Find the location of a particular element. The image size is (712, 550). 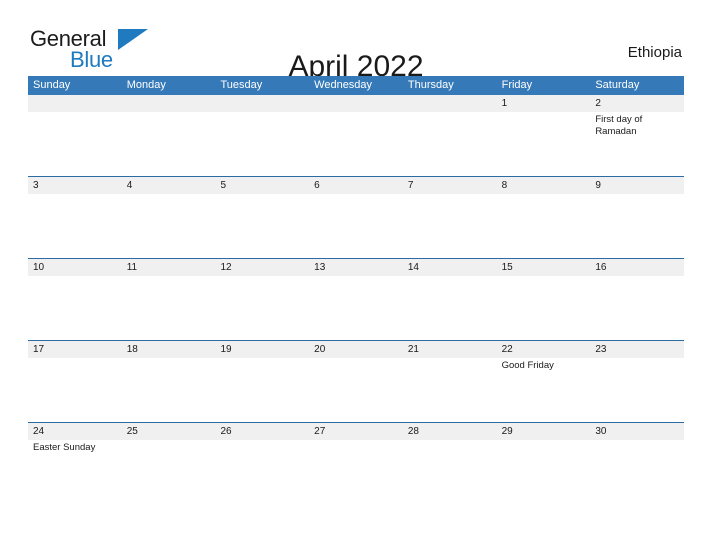

calendar-week-row: 10 11 12 13 14 15 16 is located at coordinates (356, 299).